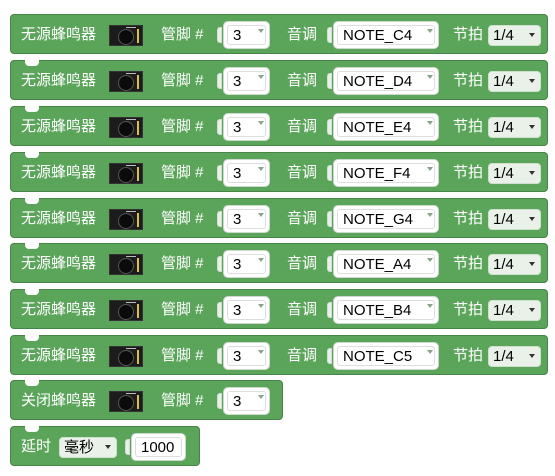 The image size is (555, 476). What do you see at coordinates (32, 429) in the screenshot?
I see `block-notch` at bounding box center [32, 429].